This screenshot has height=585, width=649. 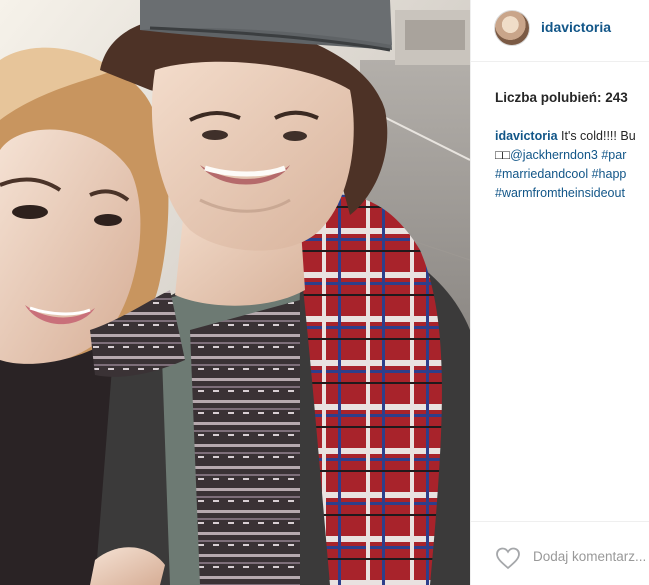 What do you see at coordinates (560, 193) in the screenshot?
I see `hashtag-link: #warmfromtheinsideout` at bounding box center [560, 193].